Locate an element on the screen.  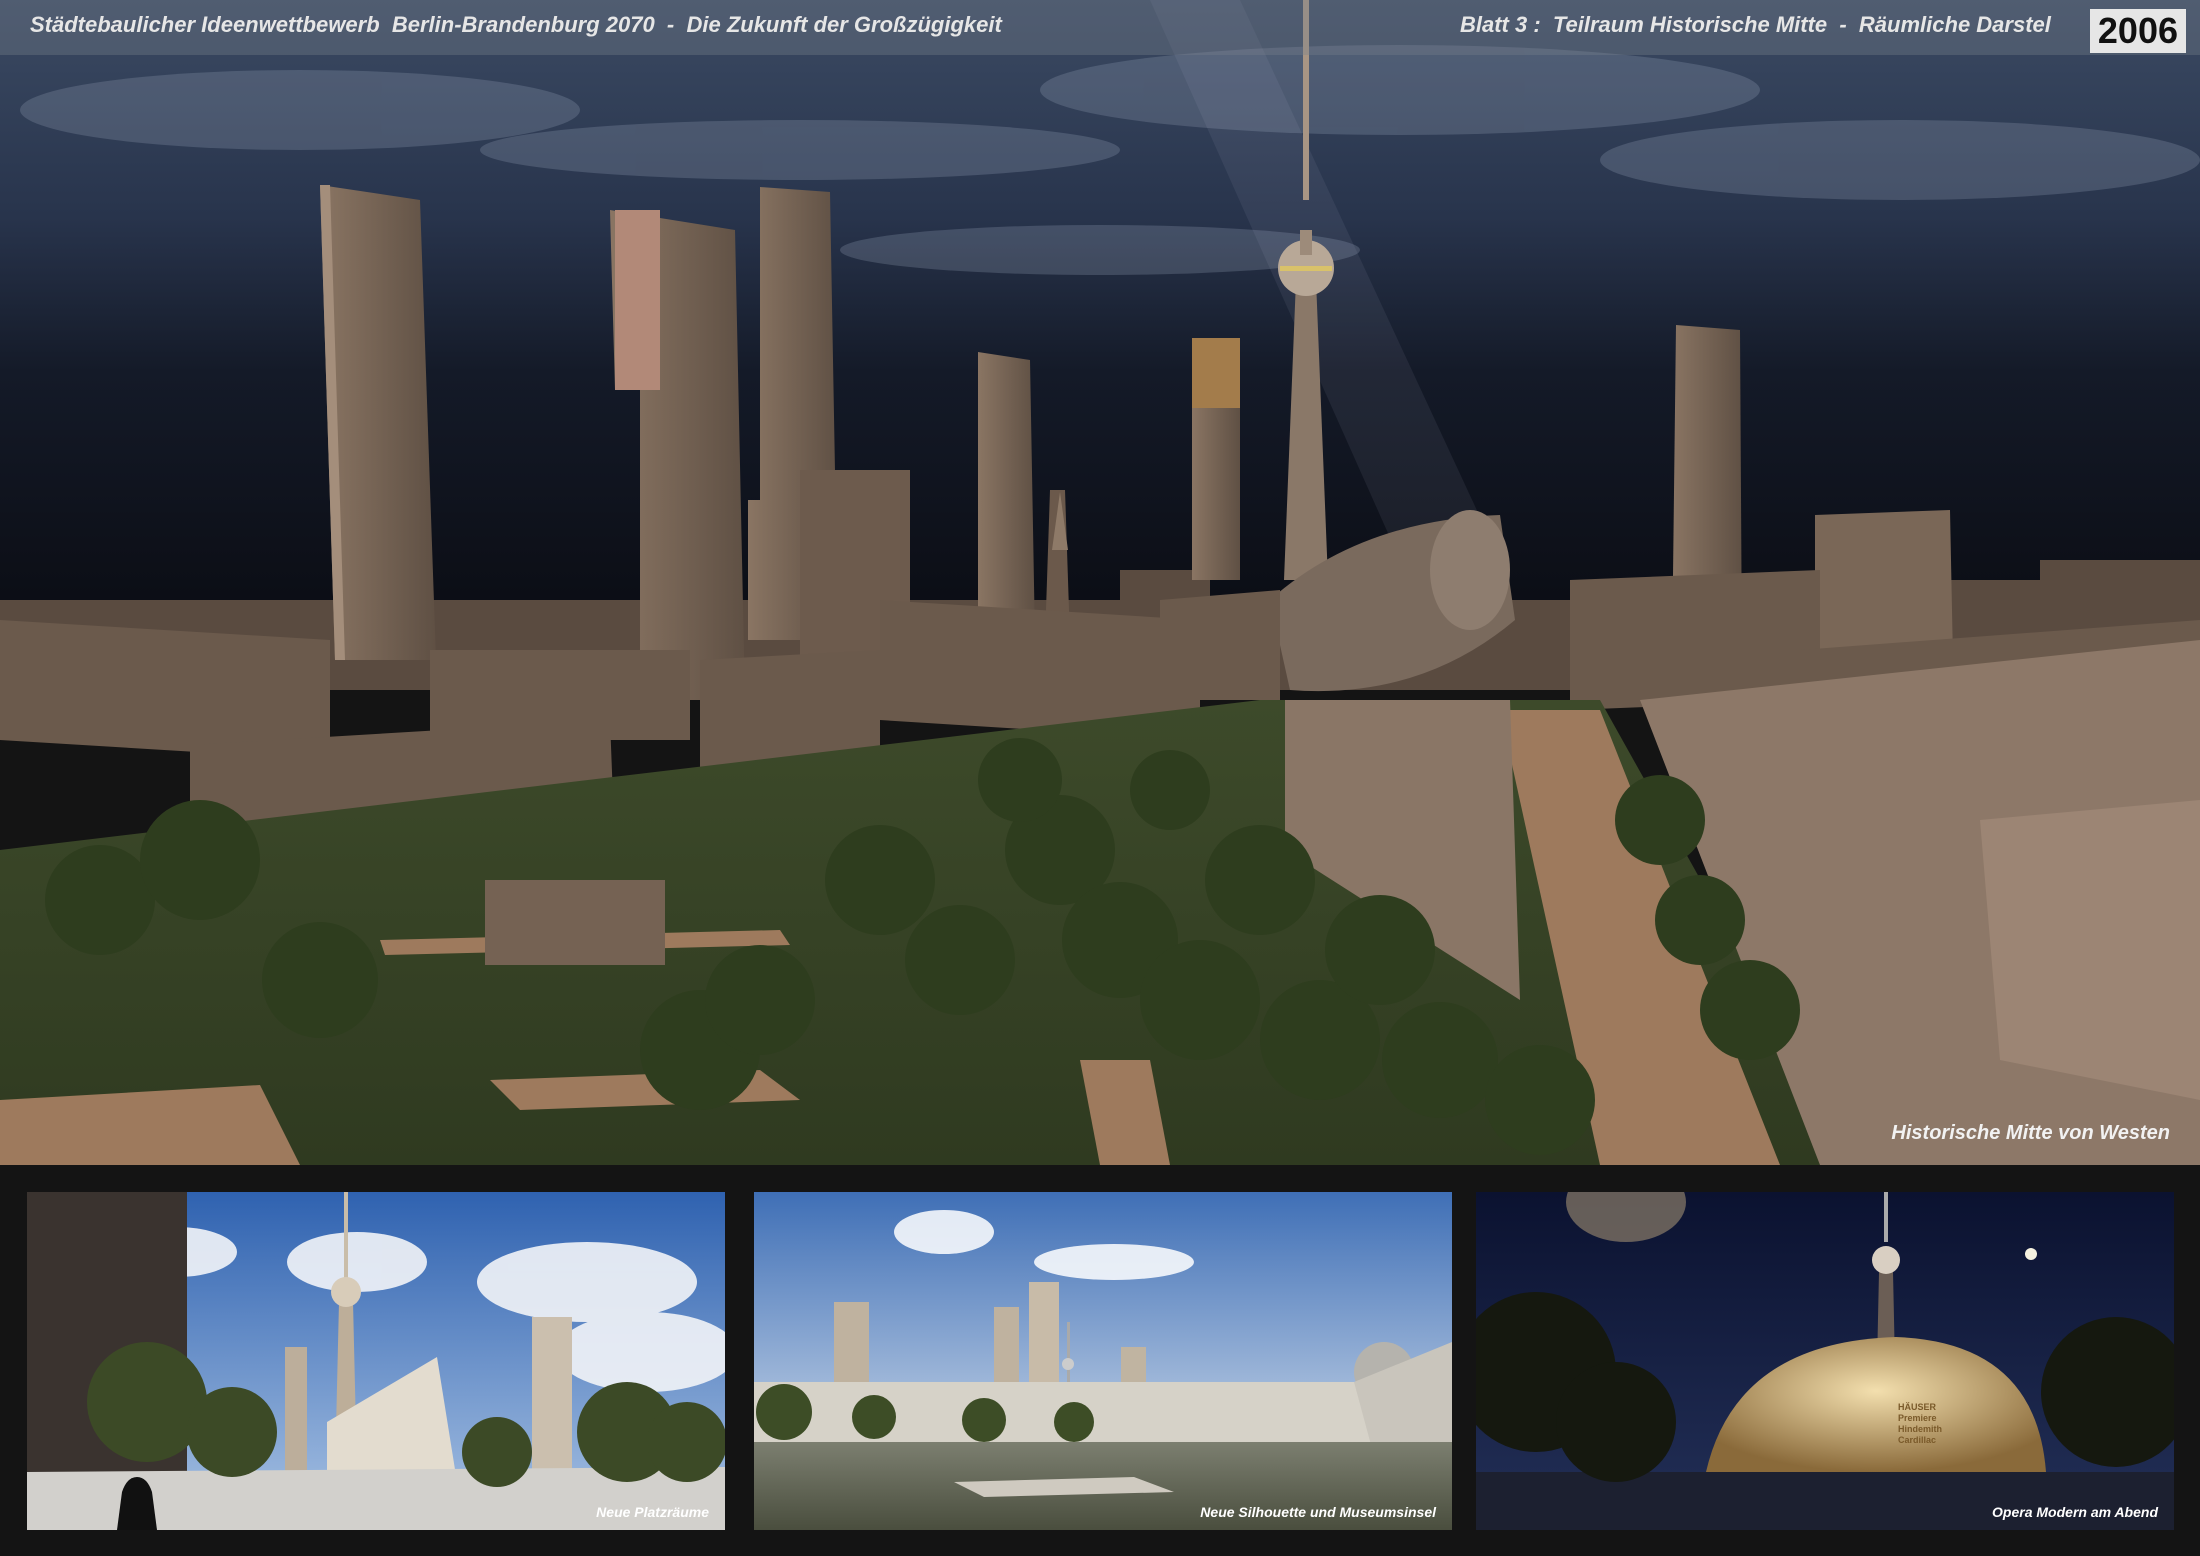
panel-3-scene is located at coordinates (1825, 1361).